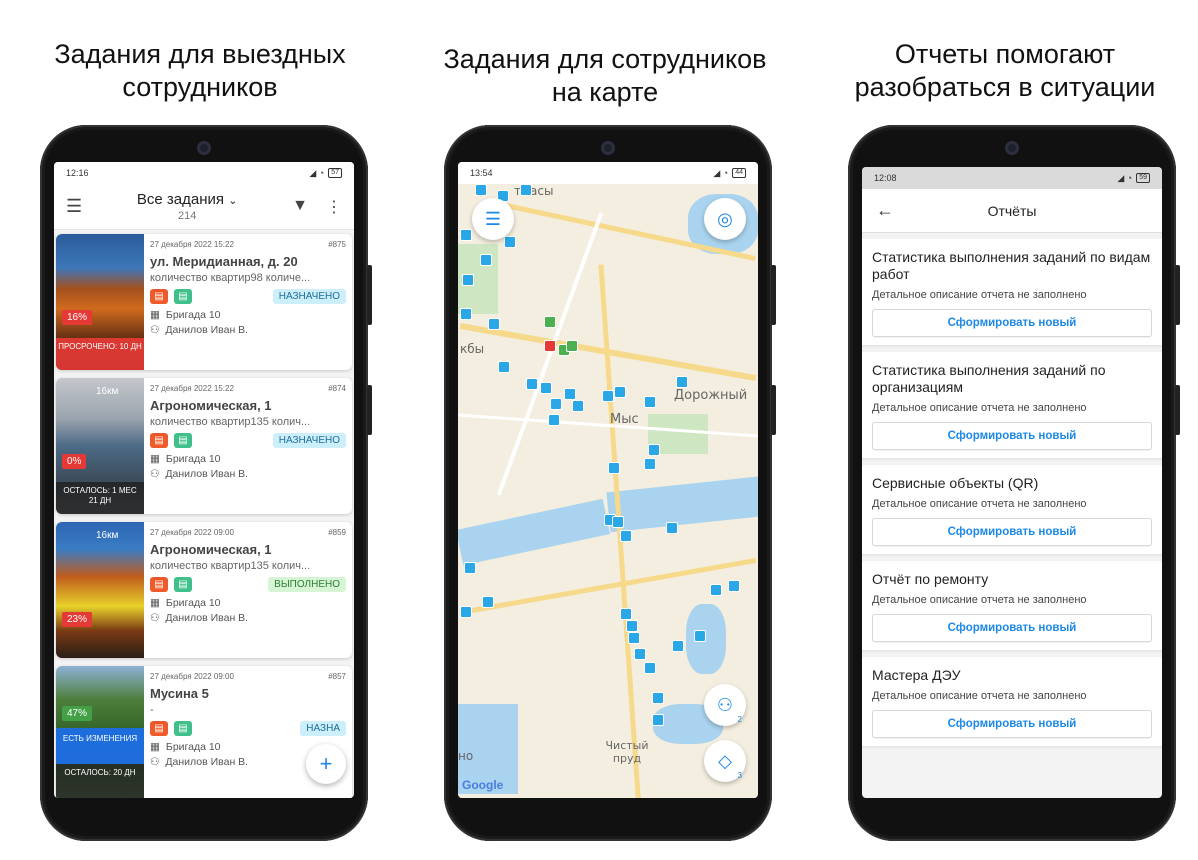  Describe the element at coordinates (739, 775) in the screenshot. I see `layers-count-badge: 3` at that location.